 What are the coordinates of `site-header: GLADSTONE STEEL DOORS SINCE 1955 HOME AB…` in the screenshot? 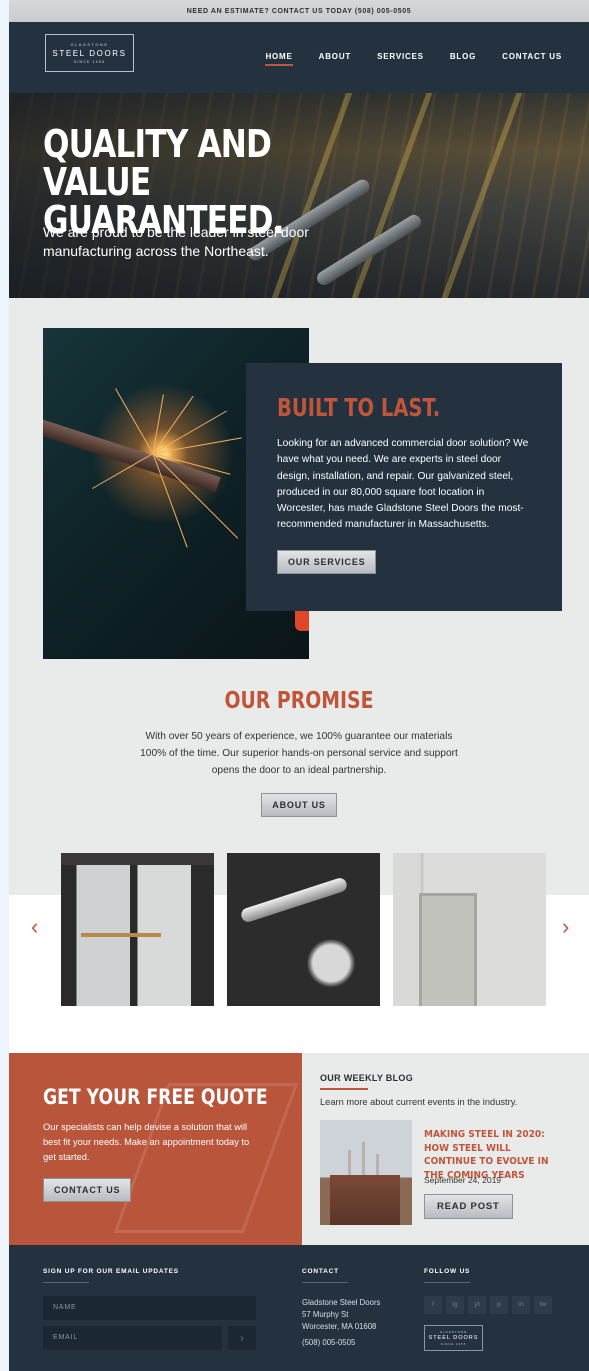 It's located at (299, 57).